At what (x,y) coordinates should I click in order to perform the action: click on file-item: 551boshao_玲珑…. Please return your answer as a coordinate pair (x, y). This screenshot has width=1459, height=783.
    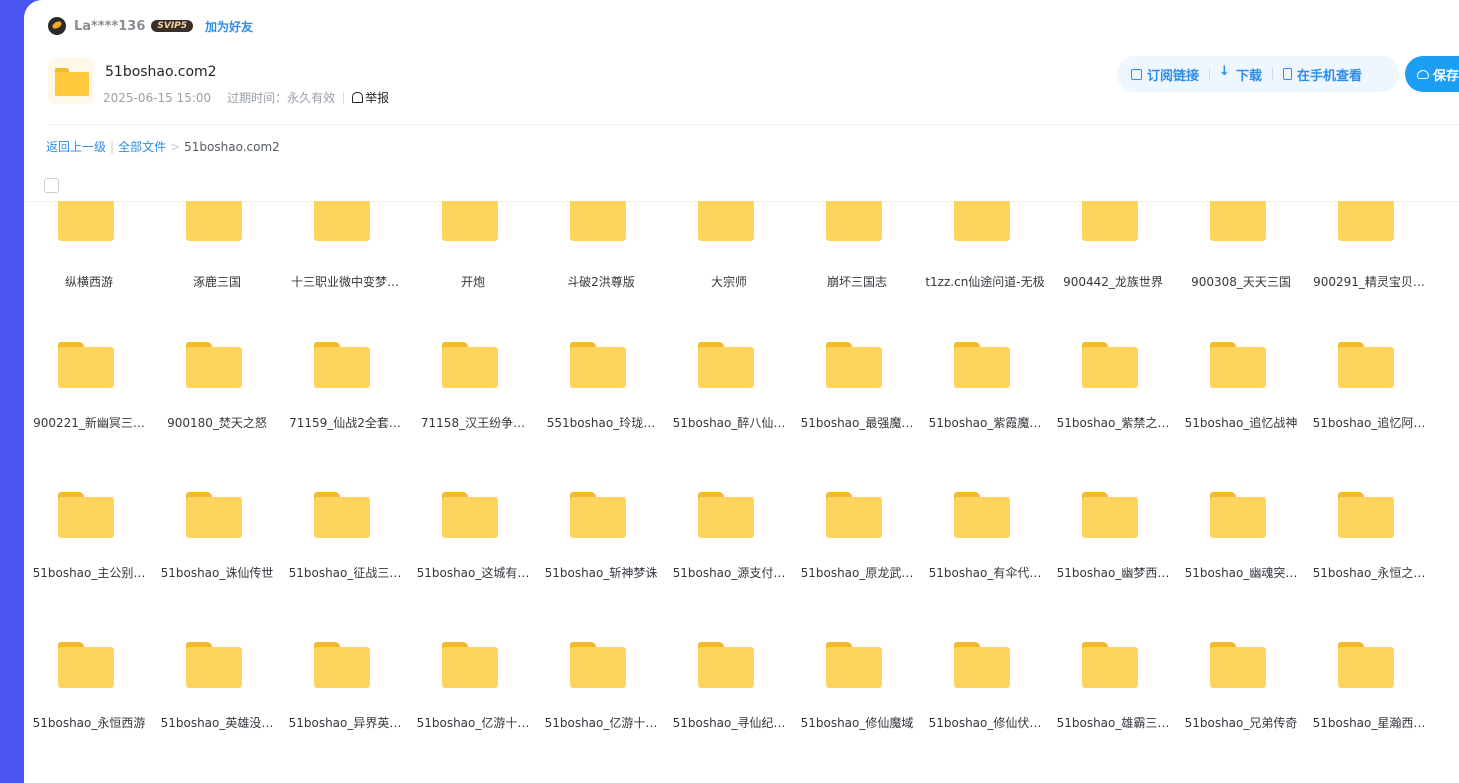
    Looking at the image, I should click on (601, 361).